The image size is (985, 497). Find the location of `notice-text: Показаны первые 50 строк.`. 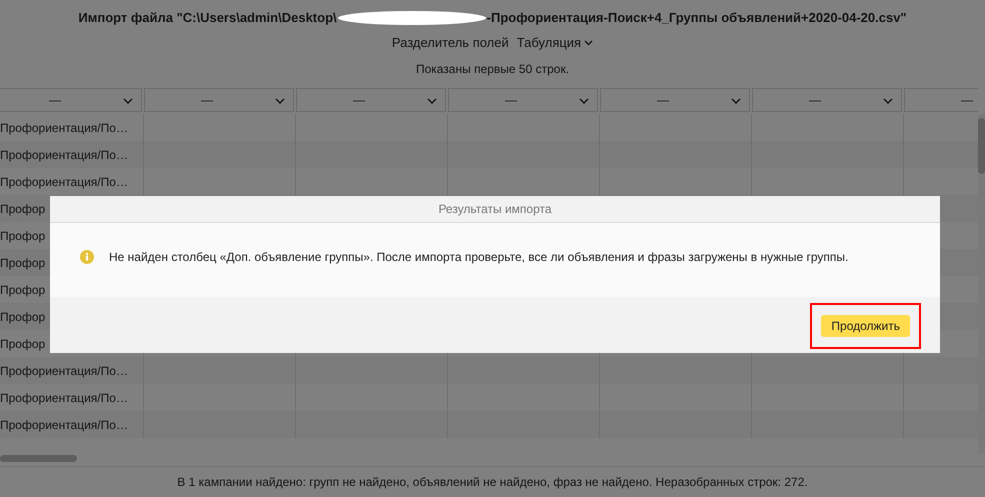

notice-text: Показаны первые 50 строк. is located at coordinates (493, 69).